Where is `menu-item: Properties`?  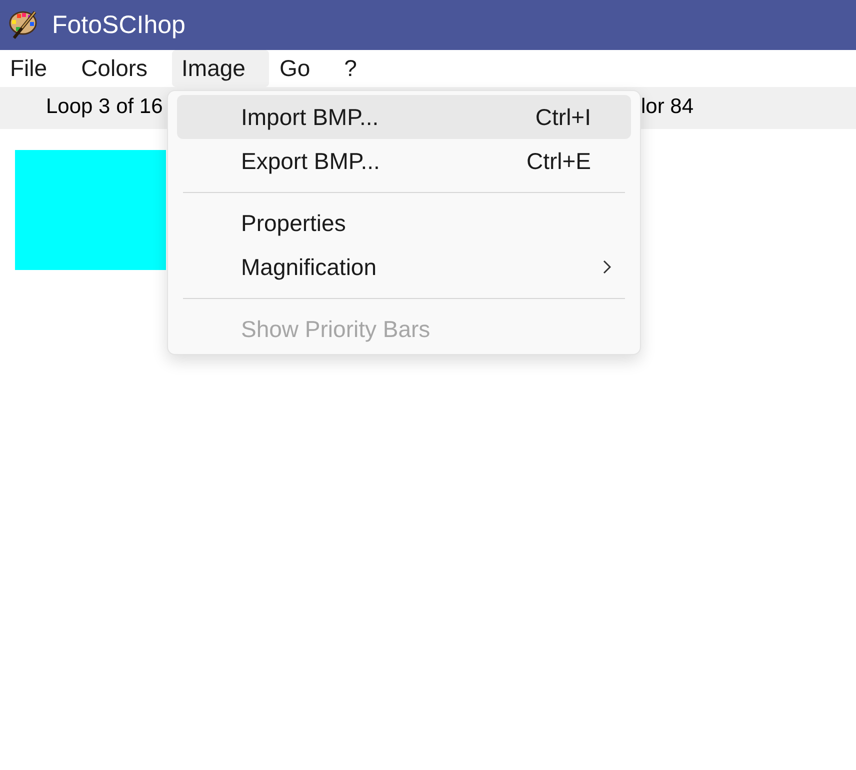 menu-item: Properties is located at coordinates (404, 223).